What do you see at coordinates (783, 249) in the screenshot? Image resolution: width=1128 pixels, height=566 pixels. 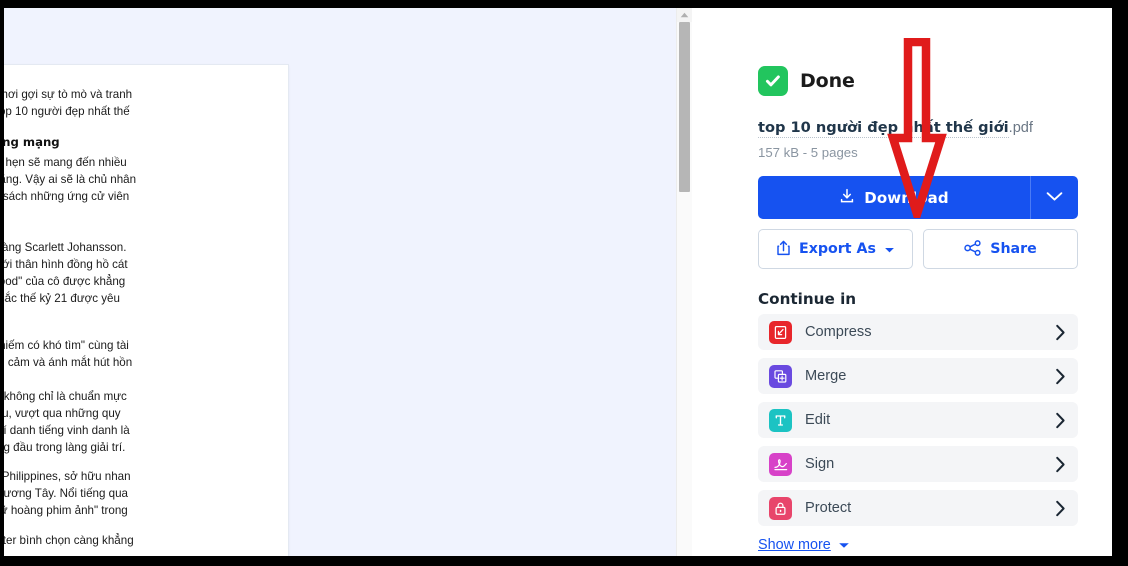 I see `export-icon` at bounding box center [783, 249].